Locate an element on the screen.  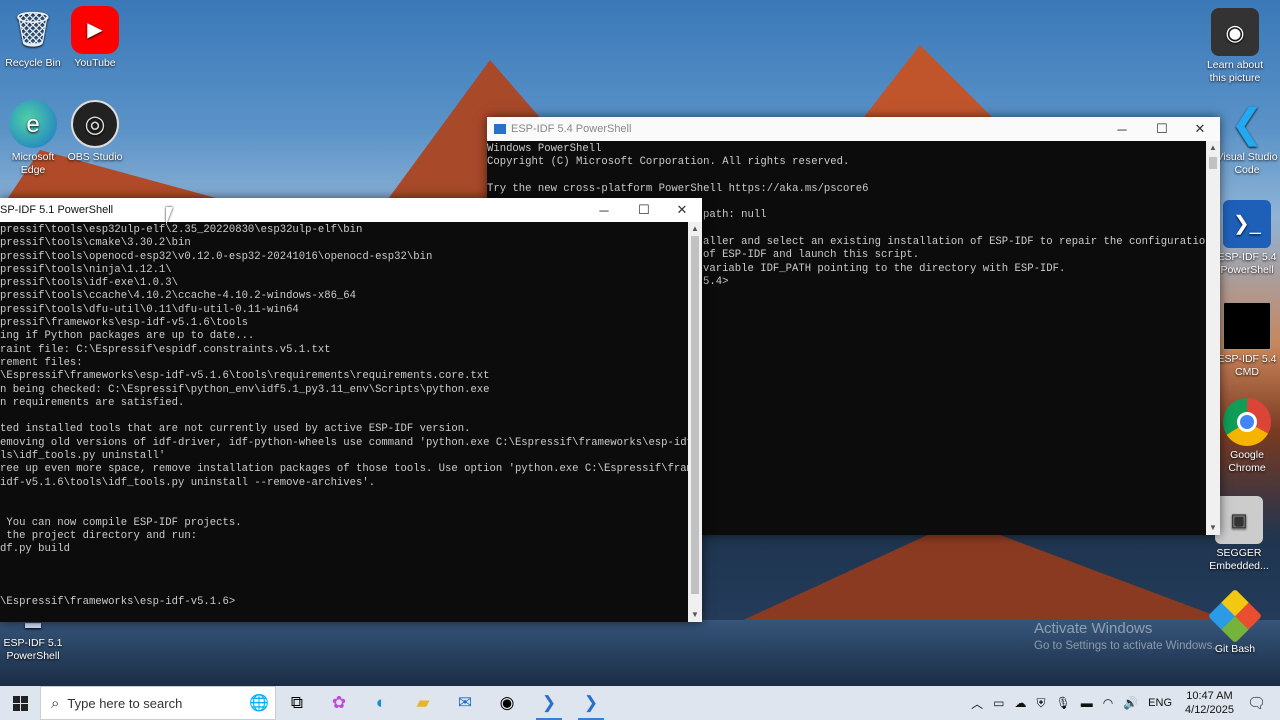
desktop-icon-label: Recycle Bin is located at coordinates (33, 63).